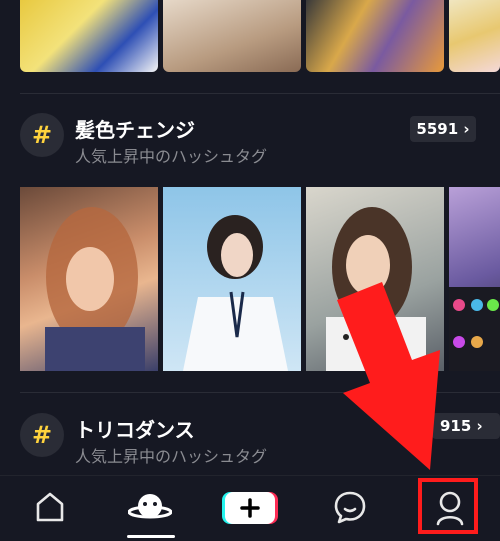 Image resolution: width=500 pixels, height=541 pixels. I want to click on hashtag-section-header: # トリコダンス 人気上昇中のハッシュタグ 915 ›, so click(260, 445).